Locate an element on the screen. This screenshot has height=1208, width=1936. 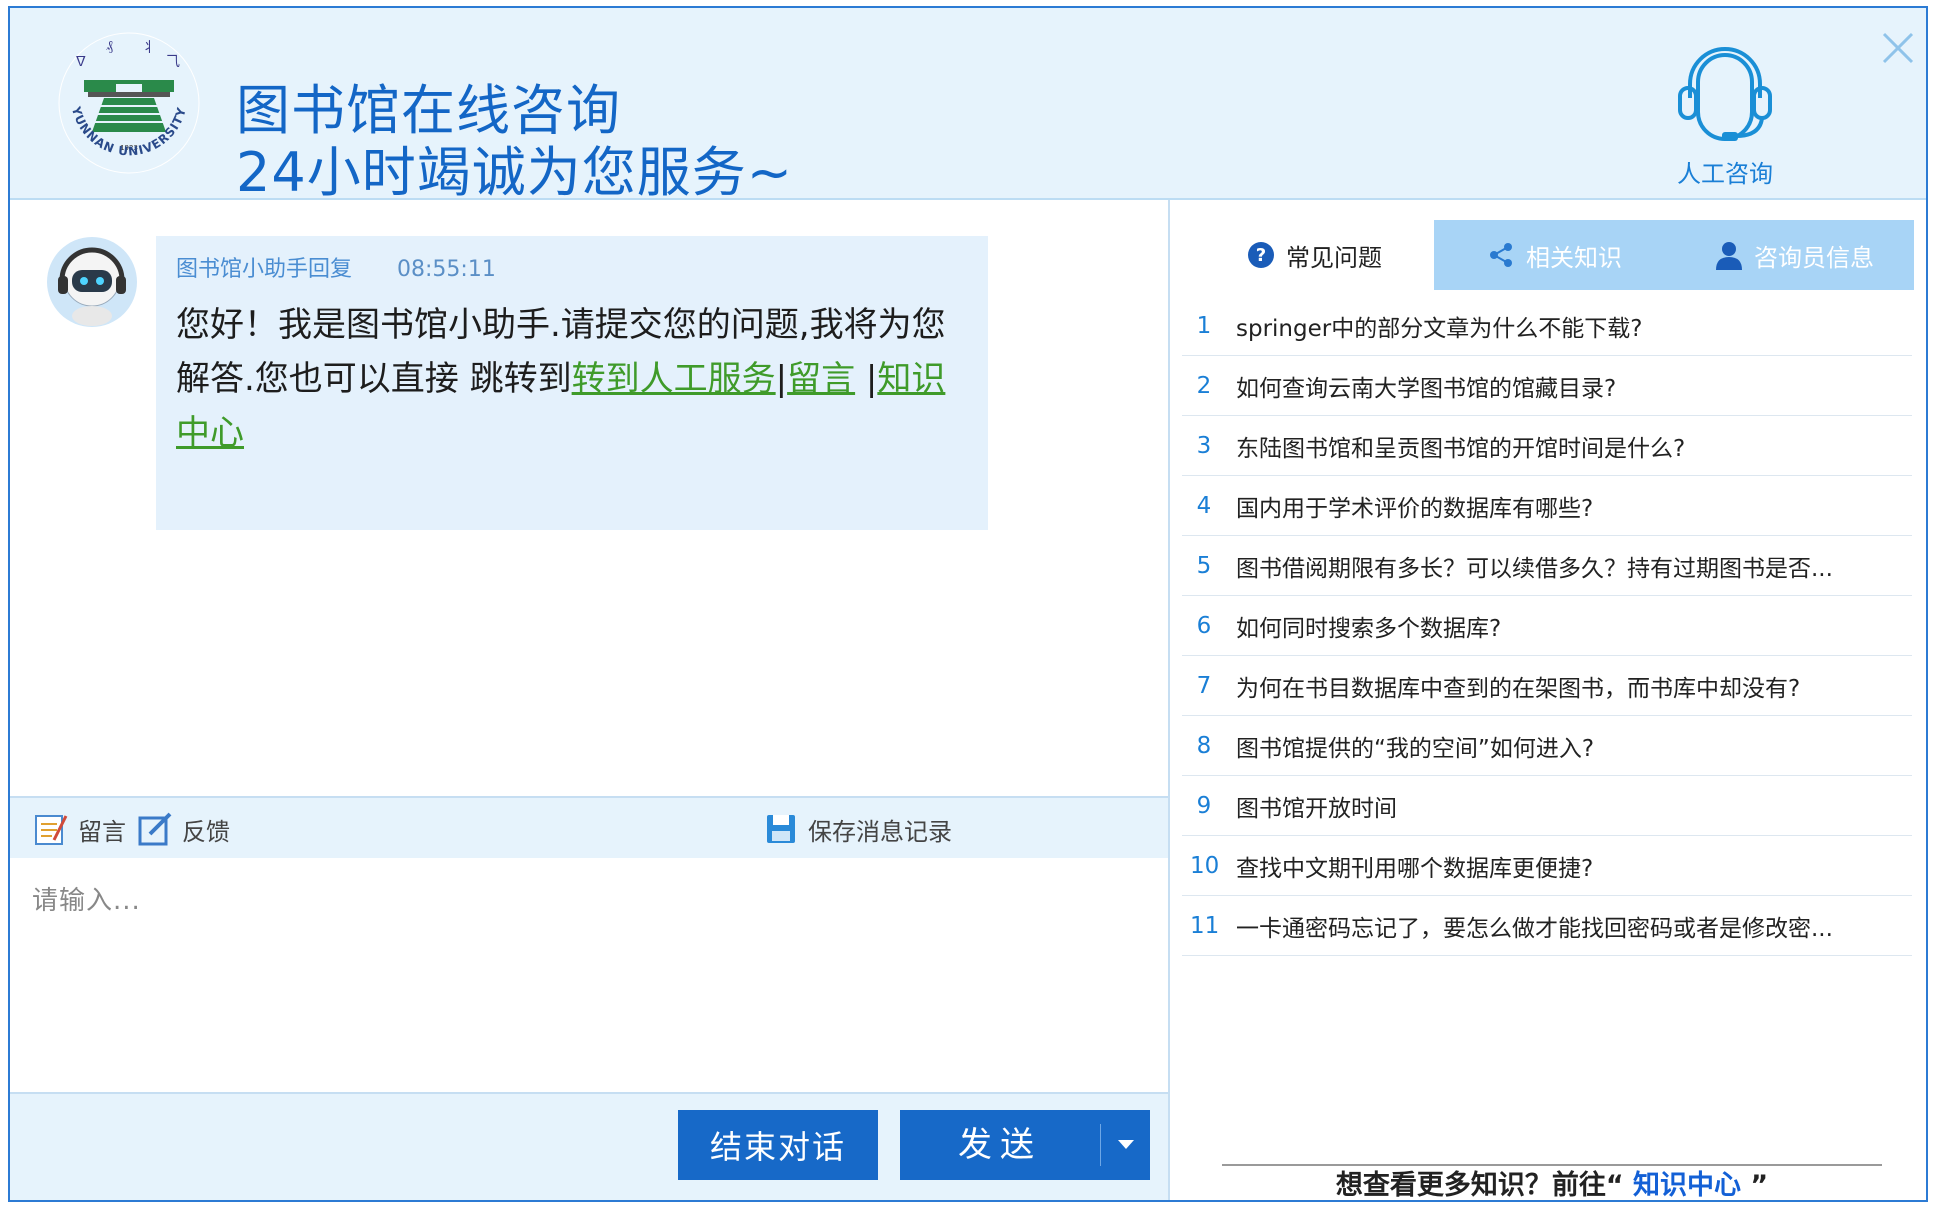
end-chat-button: 结束对话 is located at coordinates (778, 1145).